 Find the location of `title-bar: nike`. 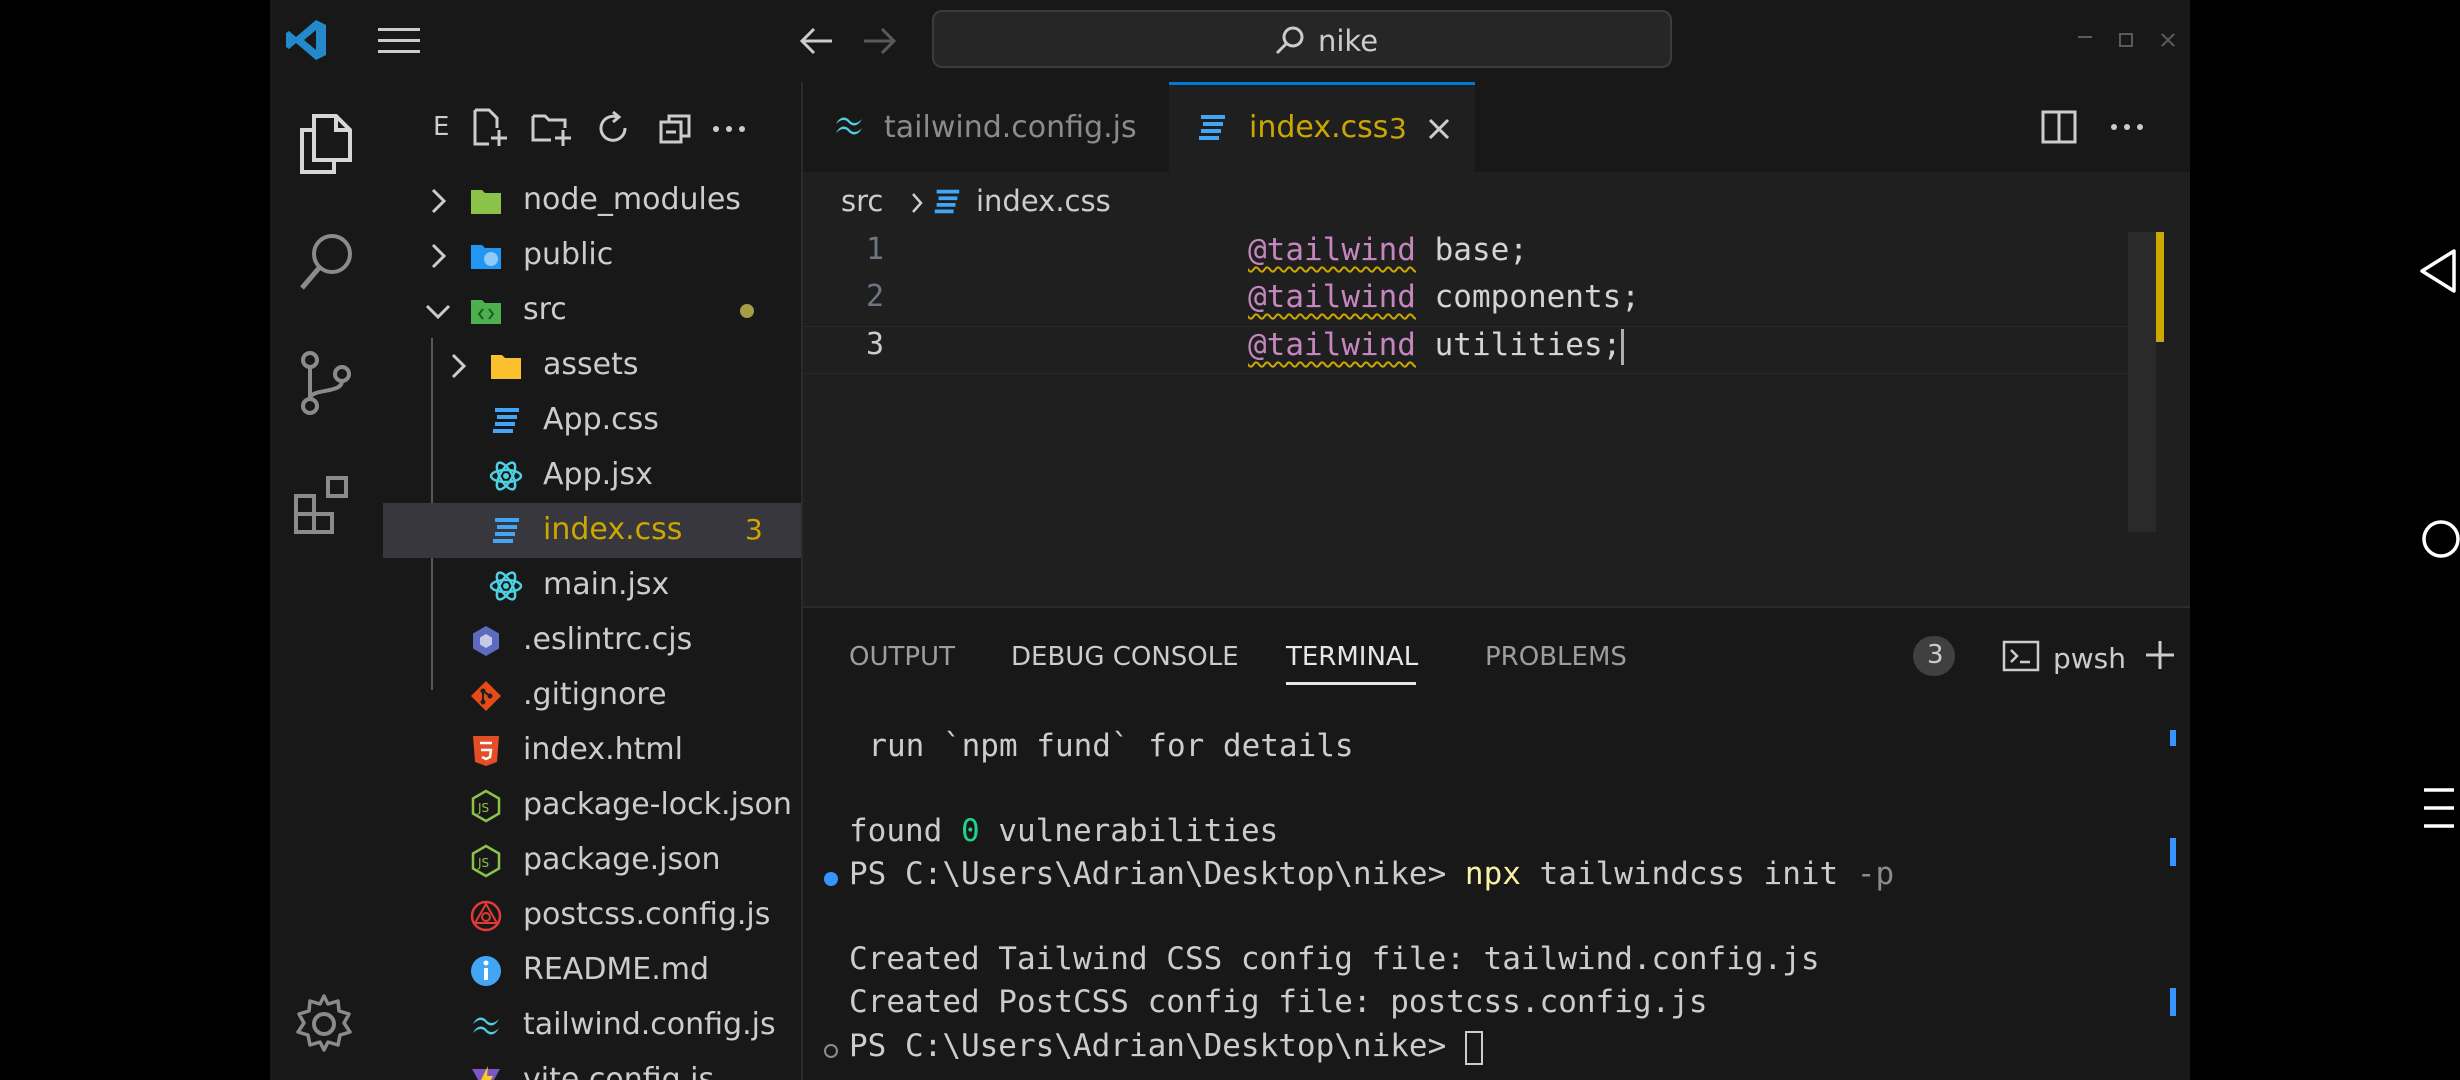

title-bar: nike is located at coordinates (1230, 41).